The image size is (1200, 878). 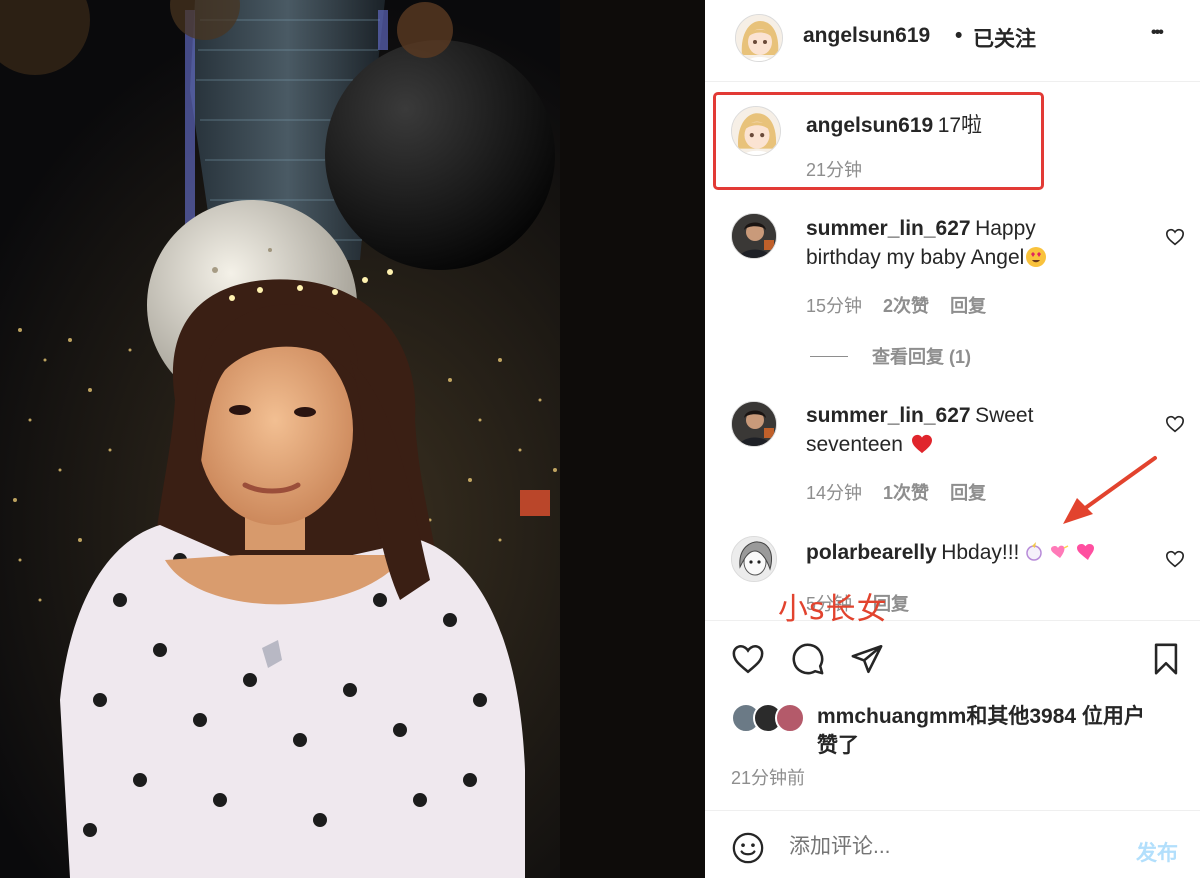 I want to click on comment-time: 14分钟, so click(x=834, y=493).